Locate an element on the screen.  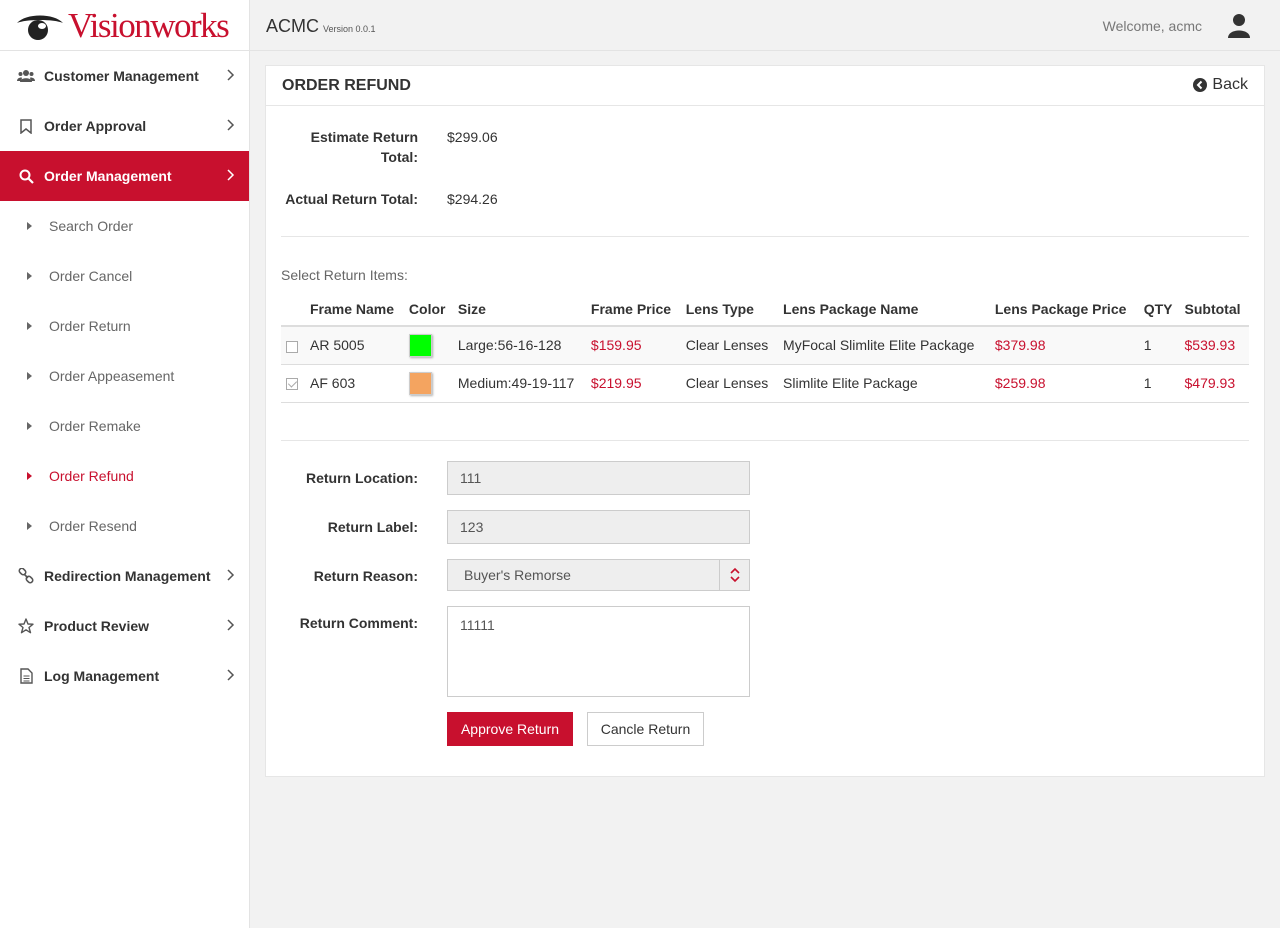
select-return-items-label: Select Return Items: is located at coordinates (344, 275).